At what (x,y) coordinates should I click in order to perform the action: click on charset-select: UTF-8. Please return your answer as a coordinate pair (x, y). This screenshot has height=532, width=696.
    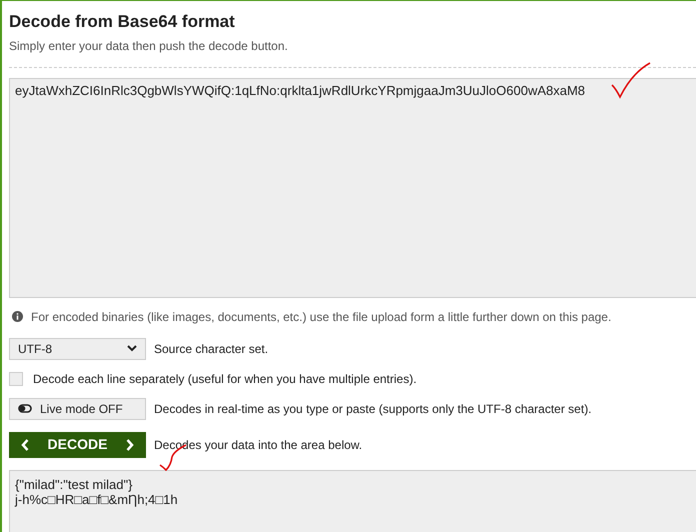
    Looking at the image, I should click on (77, 349).